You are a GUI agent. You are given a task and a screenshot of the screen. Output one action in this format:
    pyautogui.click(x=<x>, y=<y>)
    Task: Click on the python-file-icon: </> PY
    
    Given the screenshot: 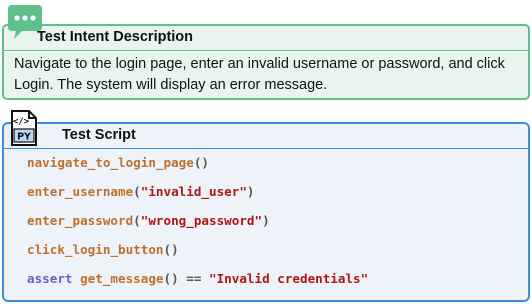 What is the action you would take?
    pyautogui.click(x=24, y=128)
    